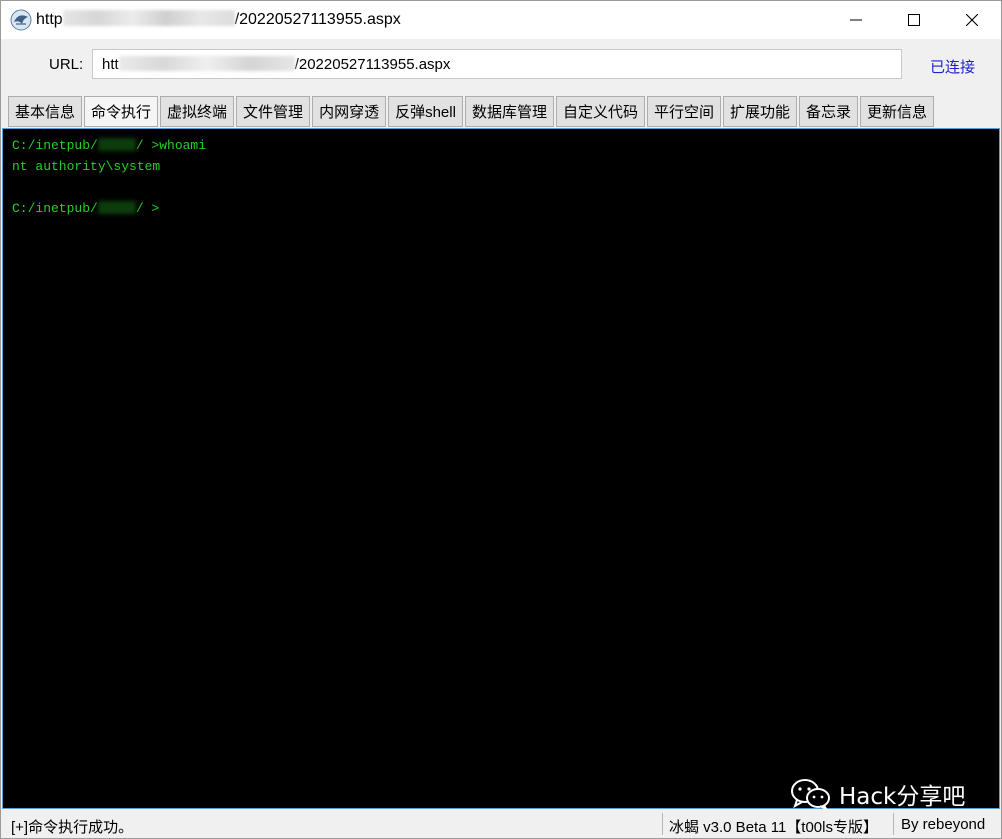 The image size is (1002, 839). Describe the element at coordinates (829, 111) in the screenshot. I see `tab-memo: 备忘录` at that location.